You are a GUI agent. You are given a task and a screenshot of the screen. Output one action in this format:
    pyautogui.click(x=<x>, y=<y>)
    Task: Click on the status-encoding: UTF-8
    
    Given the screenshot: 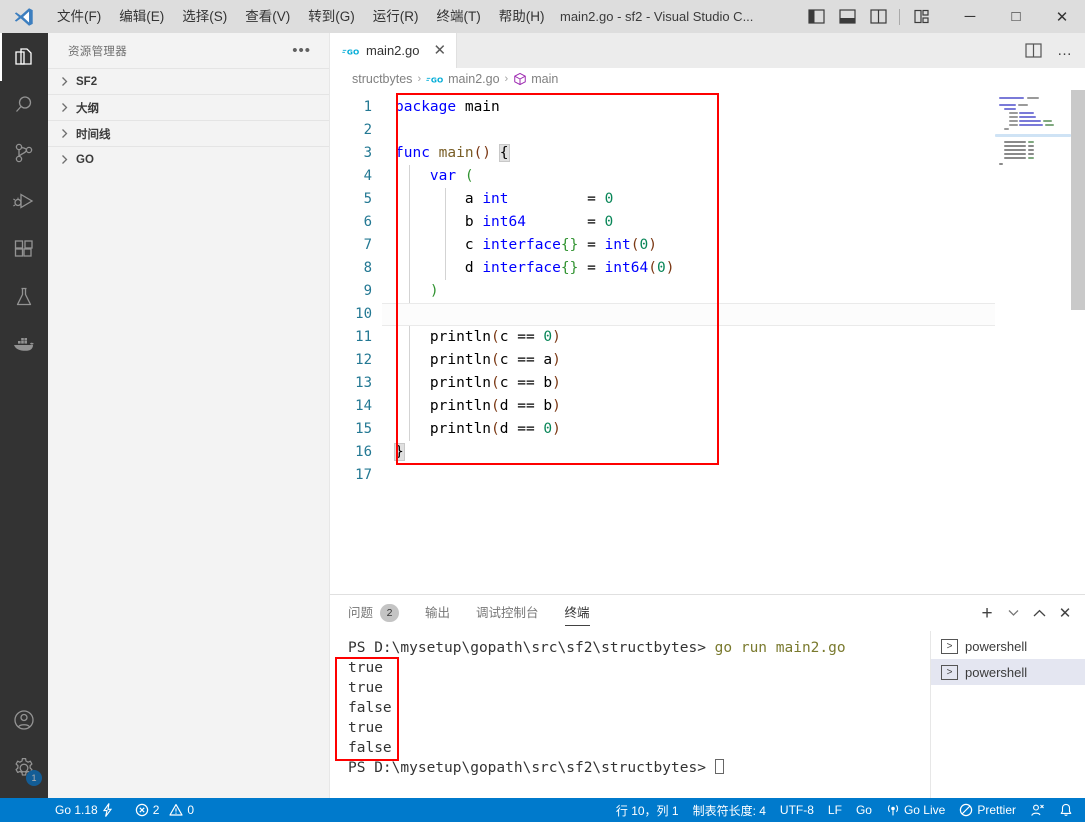 What is the action you would take?
    pyautogui.click(x=797, y=810)
    